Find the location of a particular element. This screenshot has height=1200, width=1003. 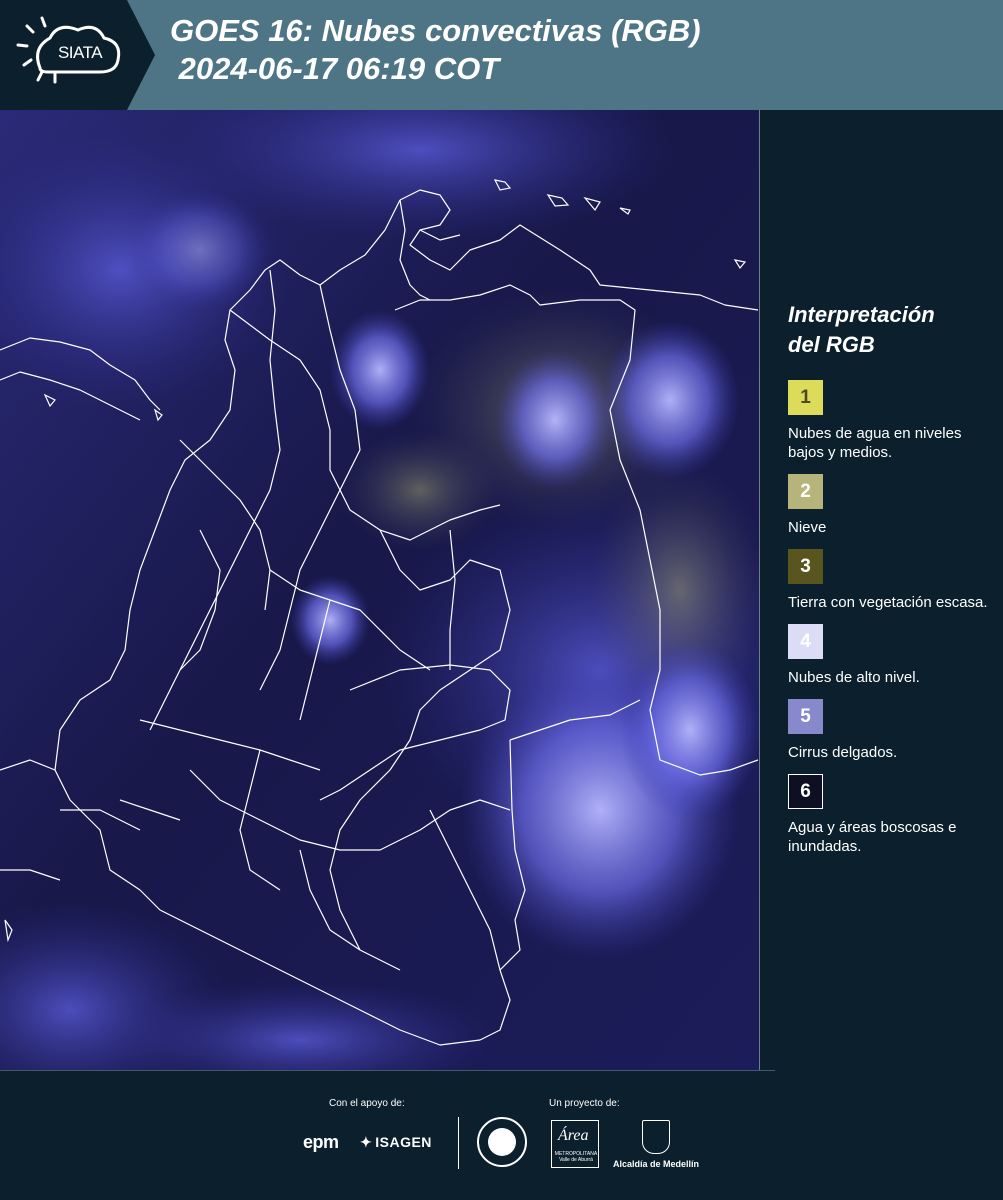

legend-label: Cirrus delgados. is located at coordinates (843, 752).